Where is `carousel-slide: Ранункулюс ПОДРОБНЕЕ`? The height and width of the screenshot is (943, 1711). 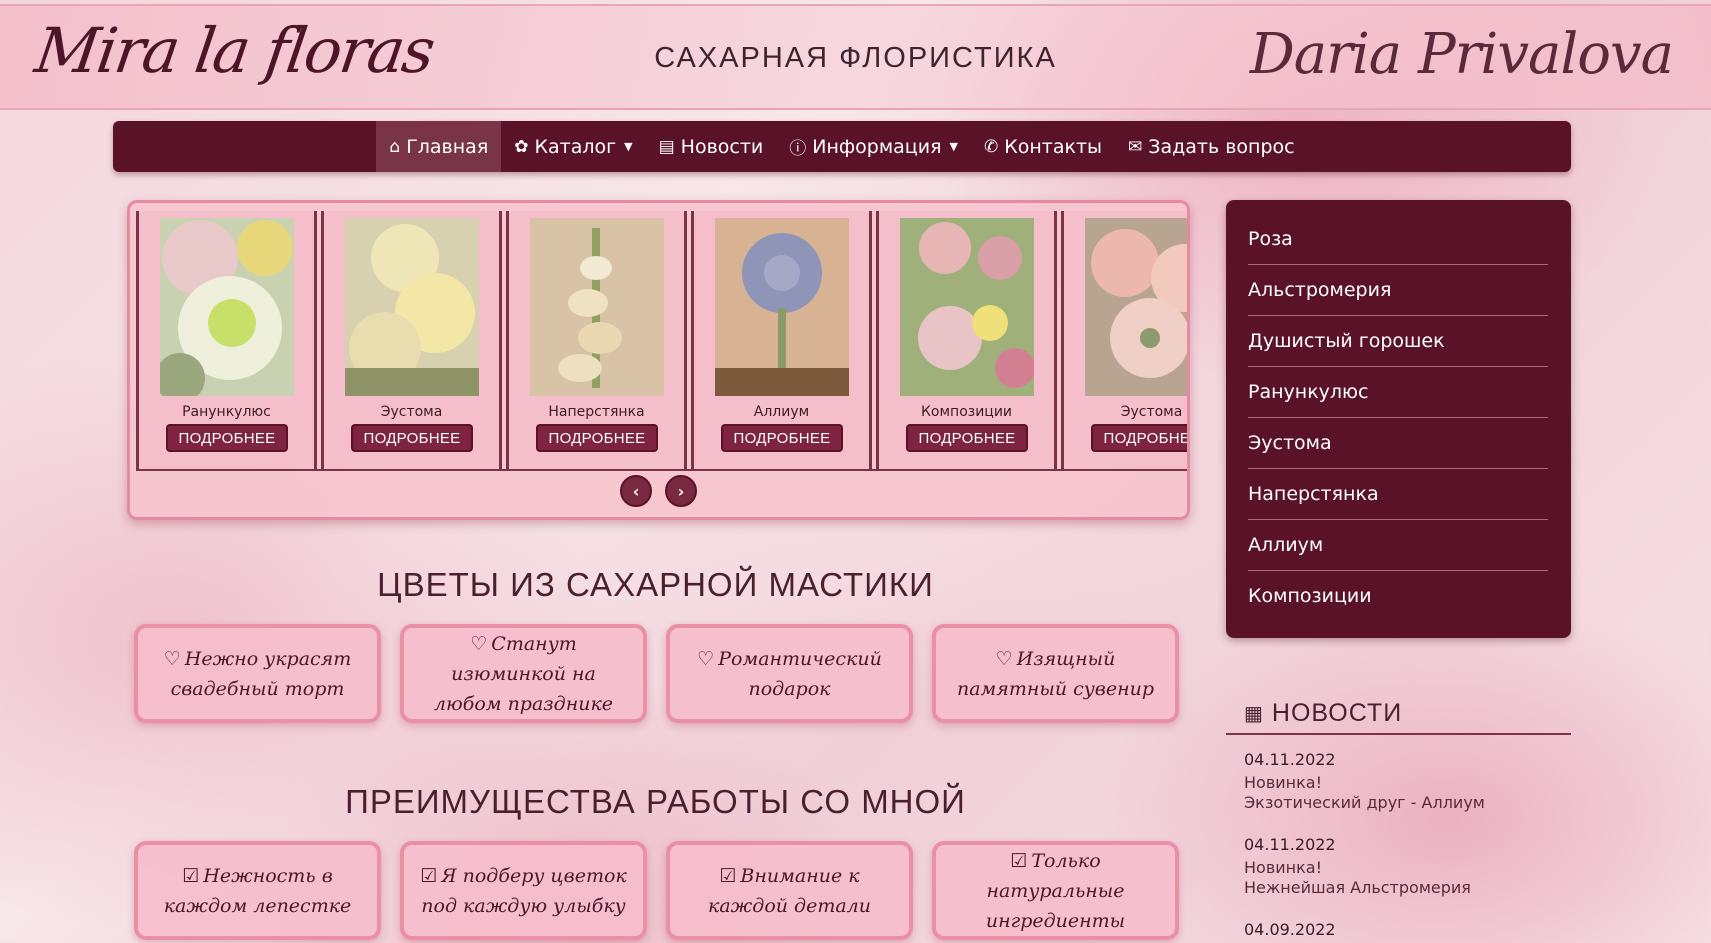 carousel-slide: Ранункулюс ПОДРОБНЕЕ is located at coordinates (226, 340).